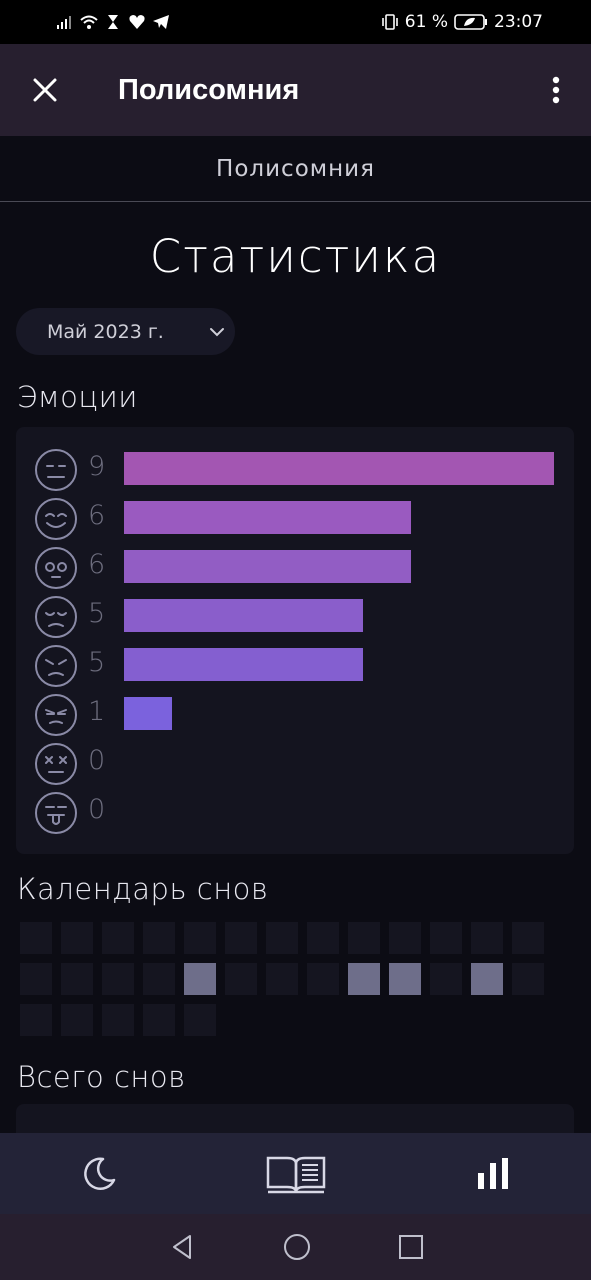 The height and width of the screenshot is (1280, 591). I want to click on bar-chart-icon, so click(492, 1173).